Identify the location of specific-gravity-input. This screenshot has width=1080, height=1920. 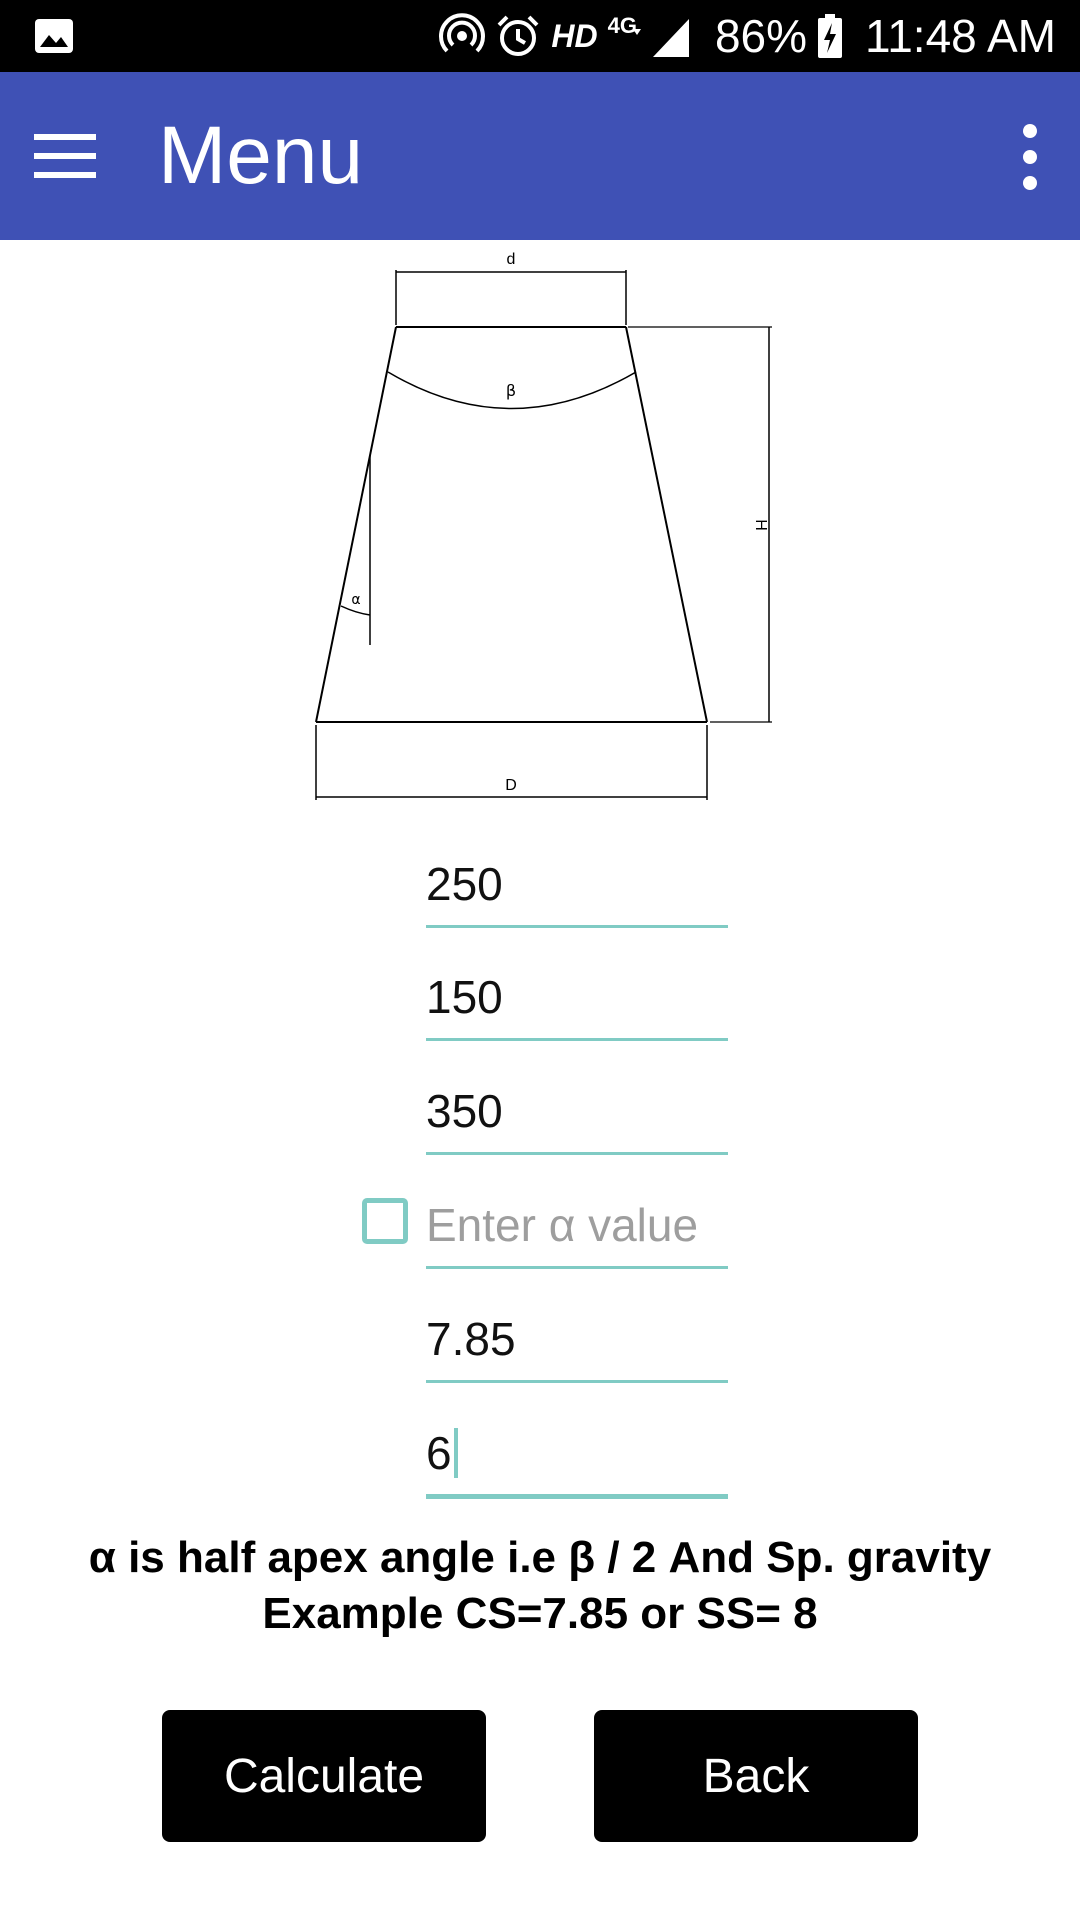
(577, 1339).